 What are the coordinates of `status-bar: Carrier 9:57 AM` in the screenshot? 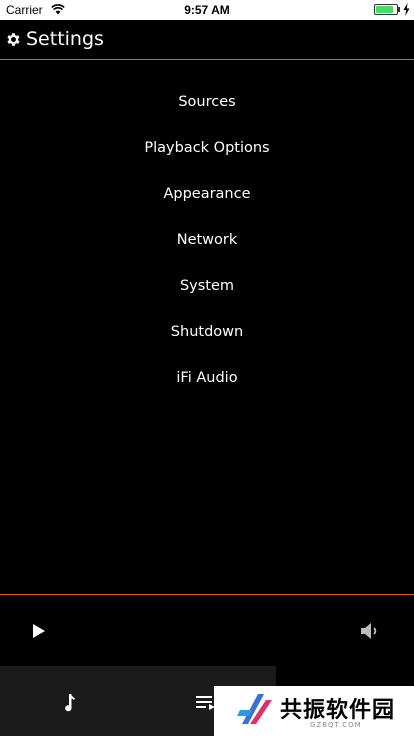 It's located at (207, 10).